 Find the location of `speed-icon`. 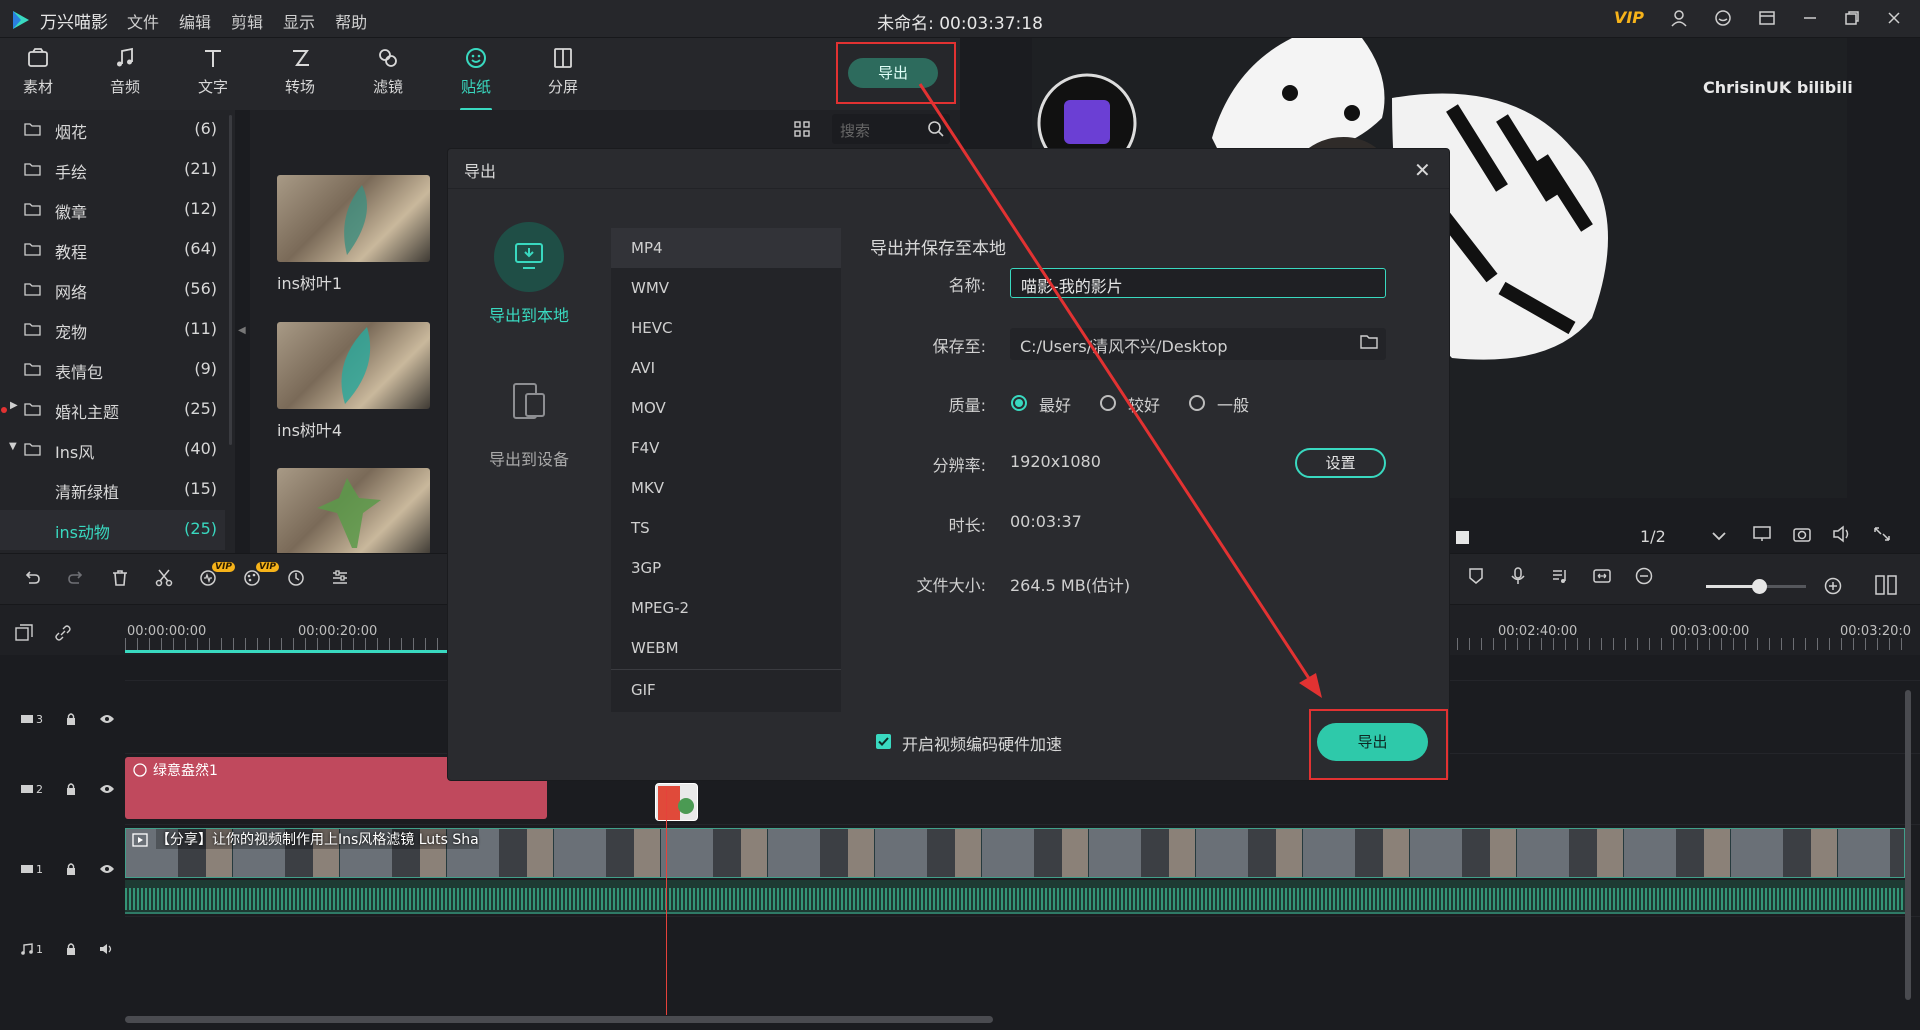

speed-icon is located at coordinates (296, 578).